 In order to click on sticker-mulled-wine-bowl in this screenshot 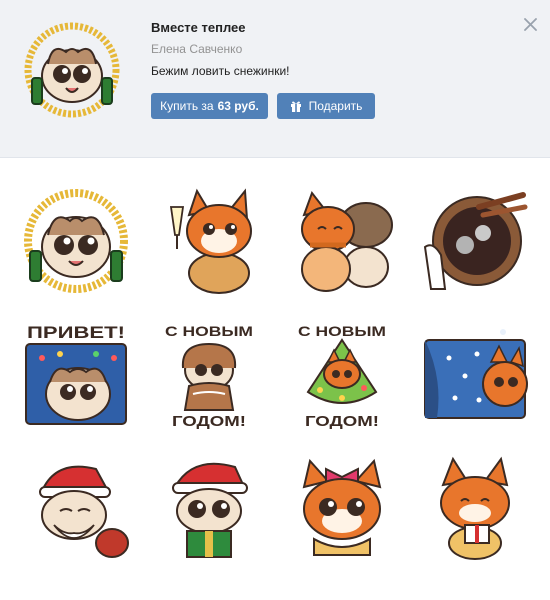, I will do `click(475, 241)`.